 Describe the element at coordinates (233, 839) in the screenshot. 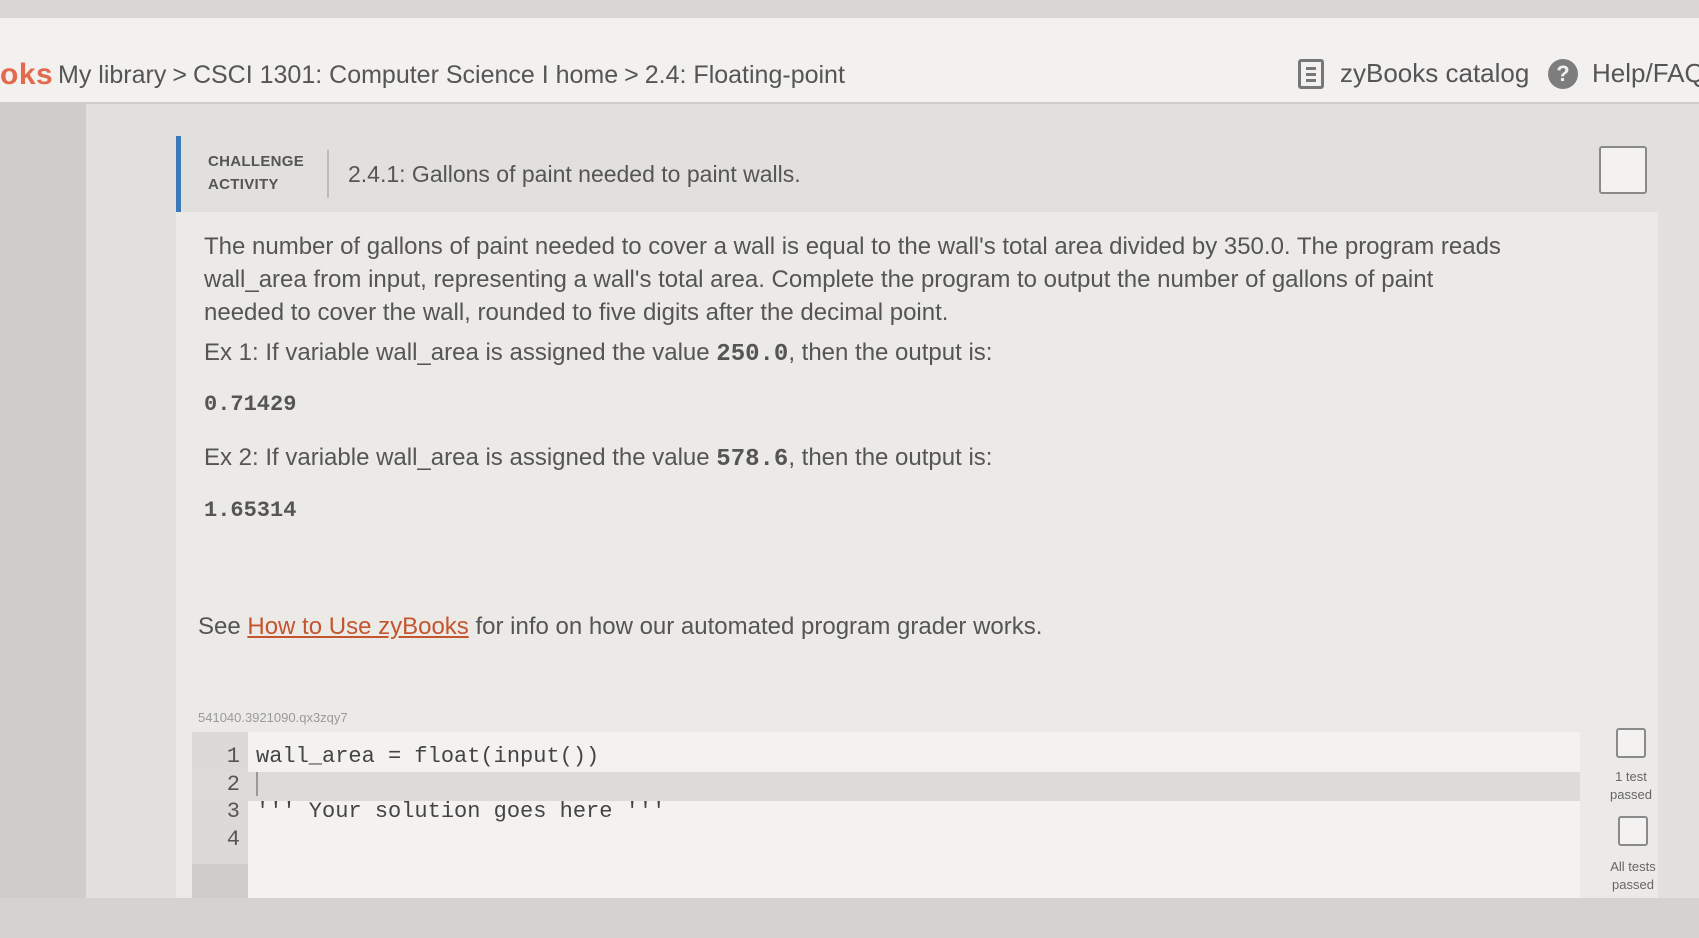

I see `line-number: 4` at that location.